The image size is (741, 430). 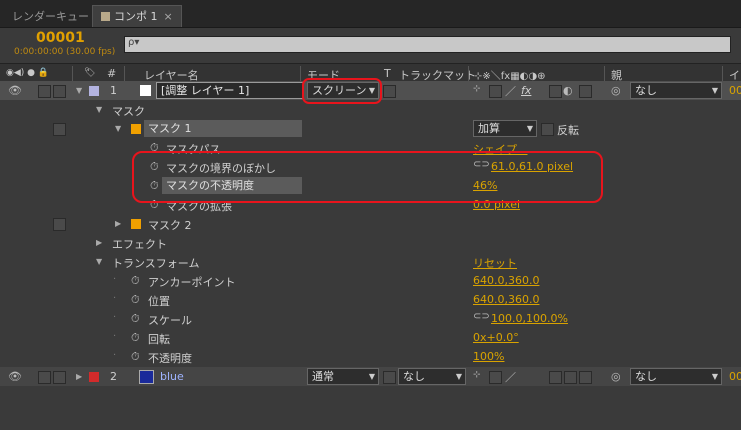 I want to click on invert-checkbox, so click(x=547, y=129).